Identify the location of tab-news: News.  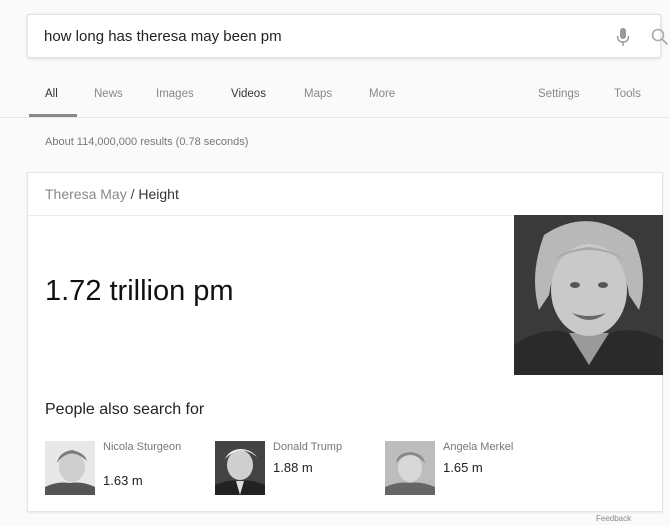
(108, 94).